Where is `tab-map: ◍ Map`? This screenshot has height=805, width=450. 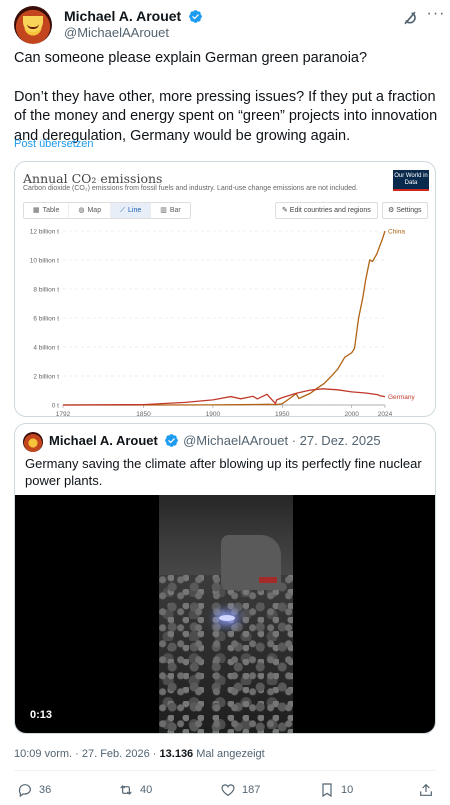 tab-map: ◍ Map is located at coordinates (90, 210).